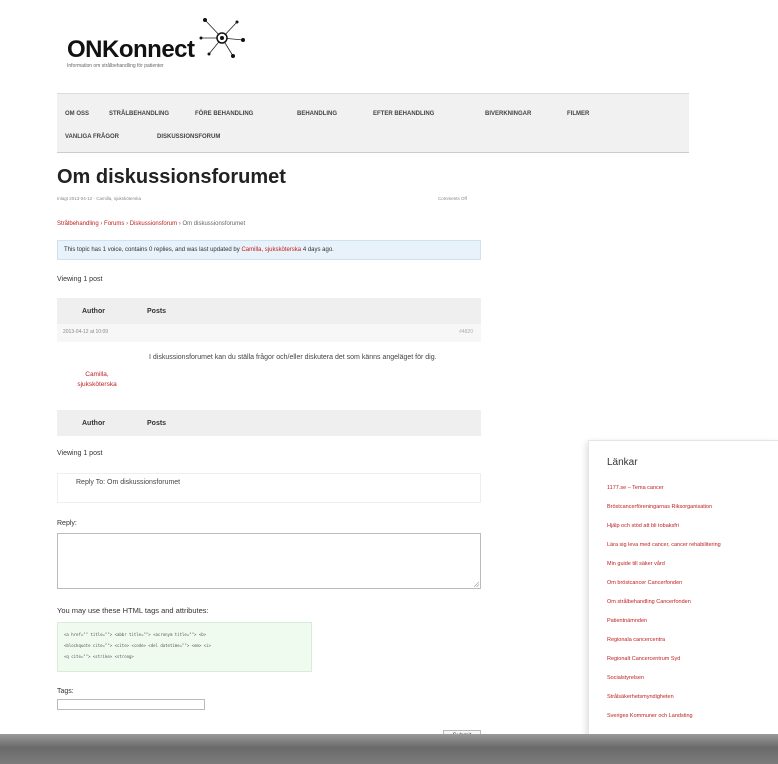 The width and height of the screenshot is (778, 764). Describe the element at coordinates (508, 114) in the screenshot. I see `nav-item-biverkningar: BIVERKNINGAR` at that location.